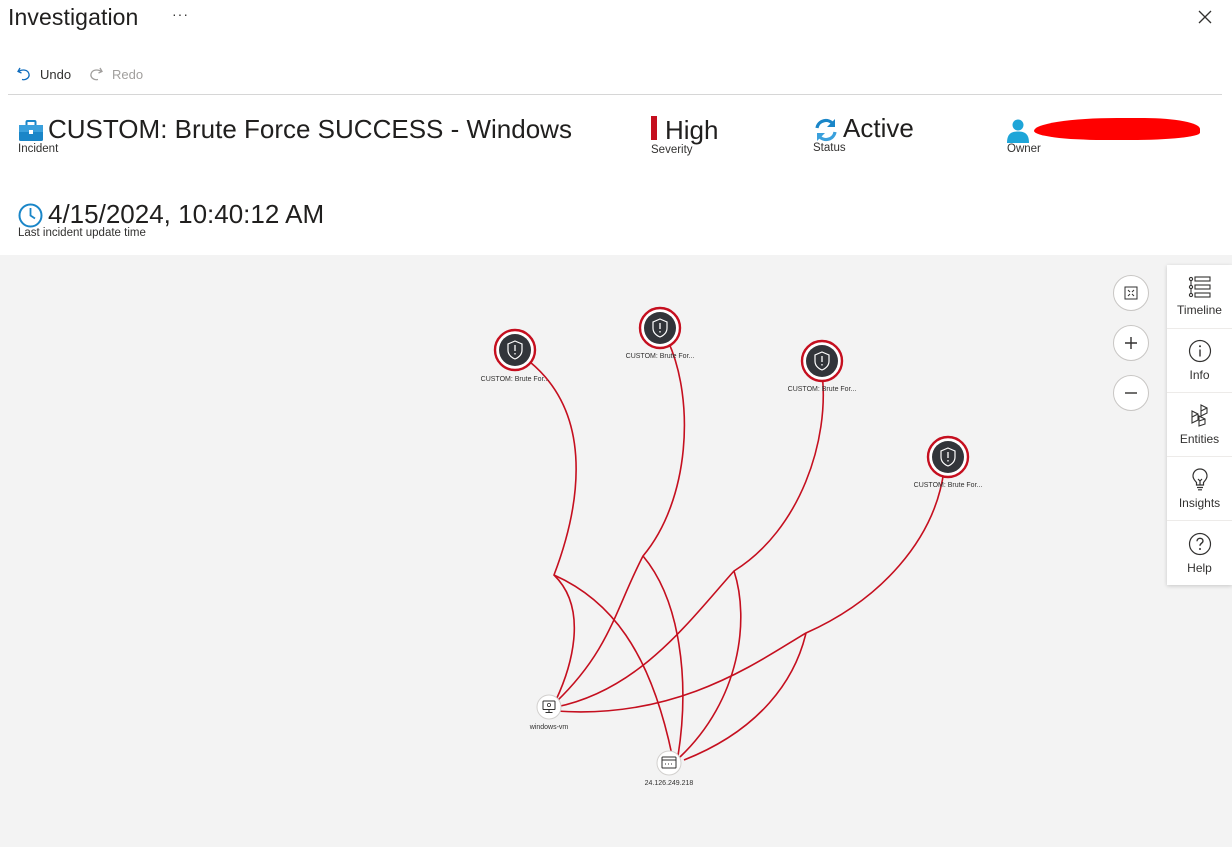 The height and width of the screenshot is (847, 1232). Describe the element at coordinates (128, 74) in the screenshot. I see `redo-label: Redo` at that location.